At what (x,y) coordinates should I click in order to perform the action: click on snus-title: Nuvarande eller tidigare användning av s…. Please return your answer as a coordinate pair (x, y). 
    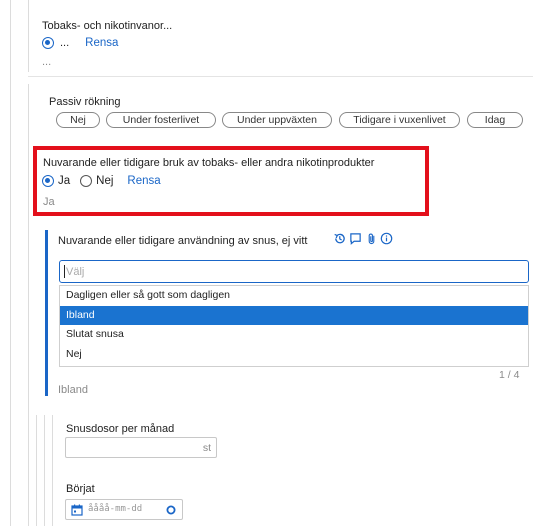
    Looking at the image, I should click on (183, 241).